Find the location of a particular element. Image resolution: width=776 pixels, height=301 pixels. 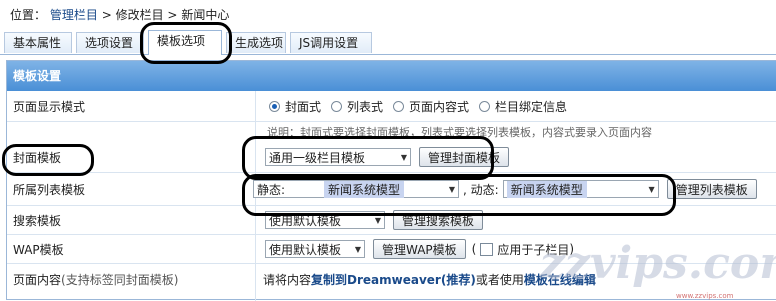

online-template-edit-link: 模板在线编辑 is located at coordinates (560, 279).